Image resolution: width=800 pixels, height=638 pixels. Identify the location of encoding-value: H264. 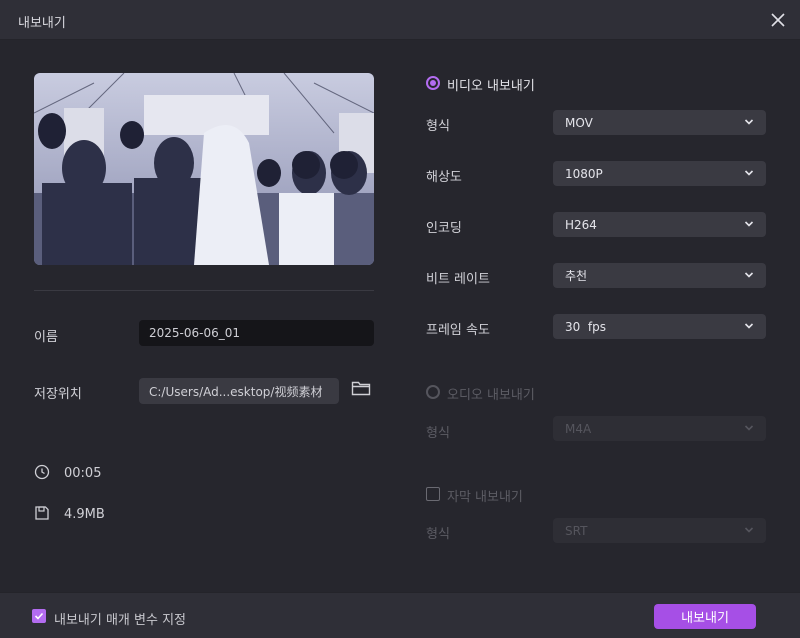
(581, 224).